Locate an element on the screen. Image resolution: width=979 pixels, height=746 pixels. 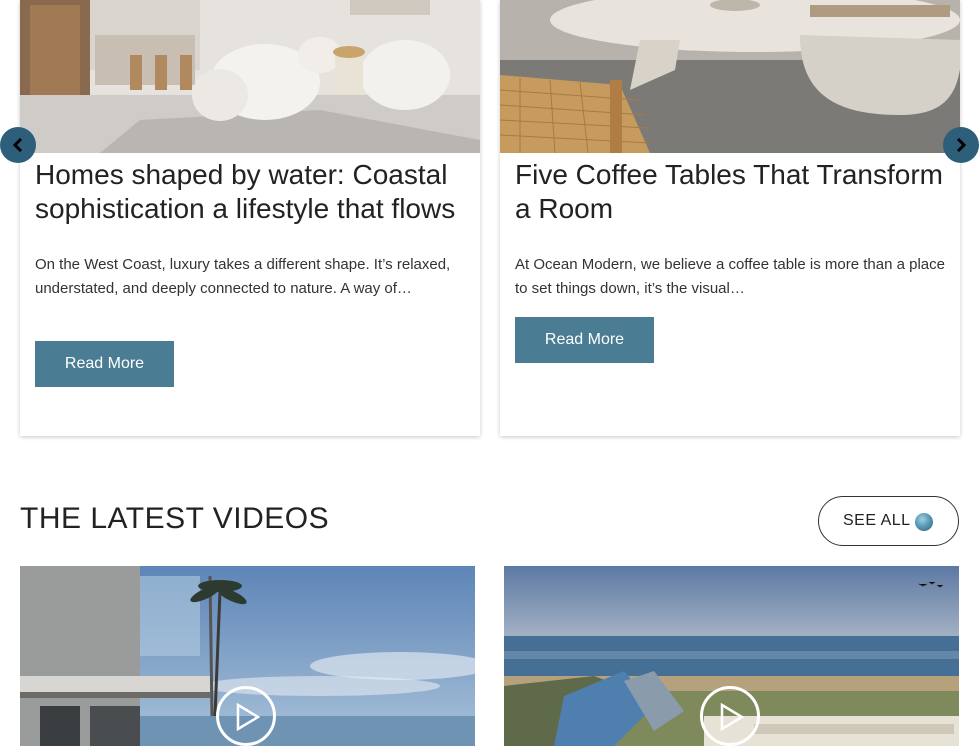
section-title: THE LATEST VIDEOS is located at coordinates (175, 518).